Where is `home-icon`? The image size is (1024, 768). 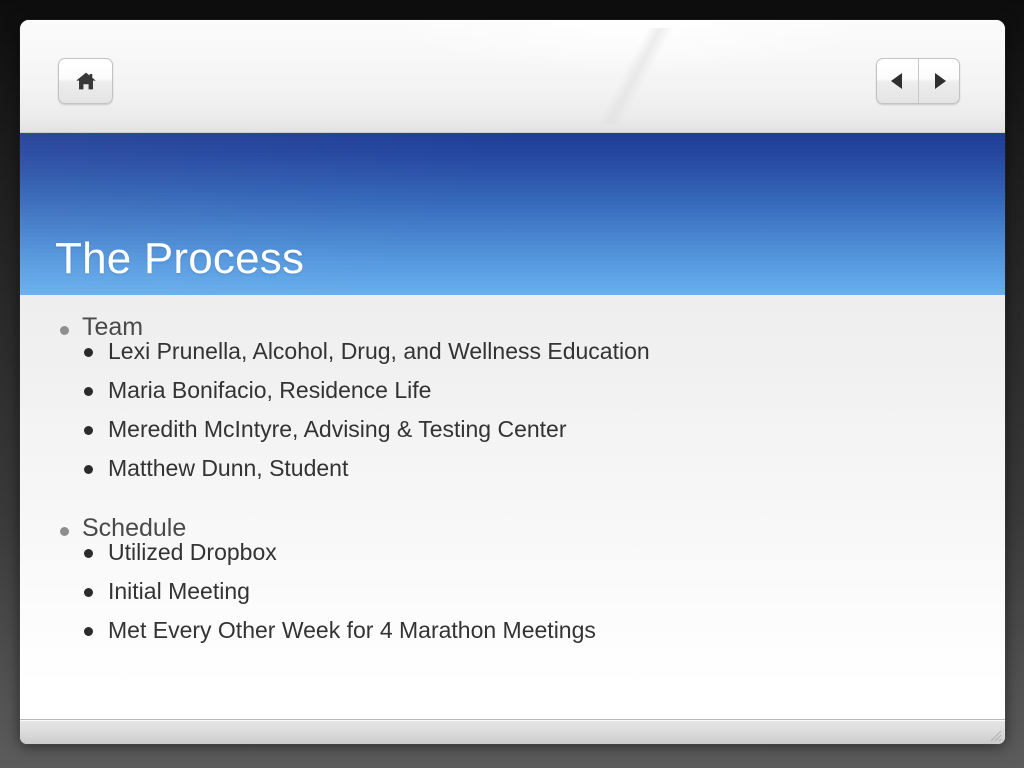 home-icon is located at coordinates (86, 81).